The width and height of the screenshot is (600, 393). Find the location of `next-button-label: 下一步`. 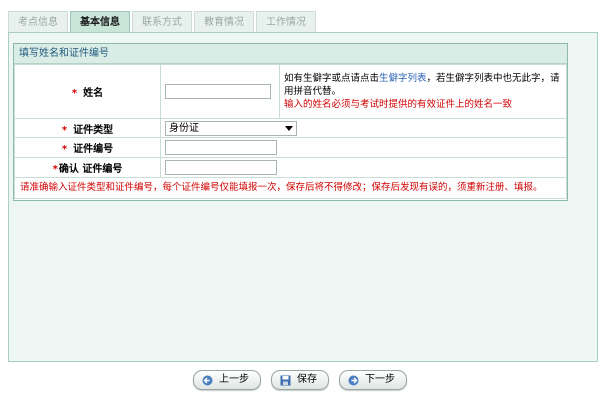

next-button-label: 下一步 is located at coordinates (380, 379).